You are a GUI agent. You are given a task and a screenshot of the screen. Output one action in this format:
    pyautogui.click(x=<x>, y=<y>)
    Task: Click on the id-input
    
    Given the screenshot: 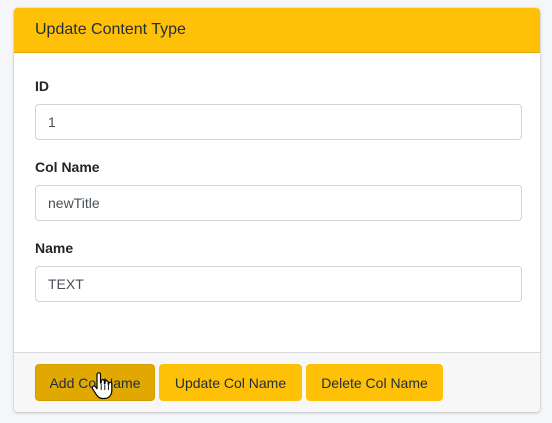 What is the action you would take?
    pyautogui.click(x=278, y=122)
    